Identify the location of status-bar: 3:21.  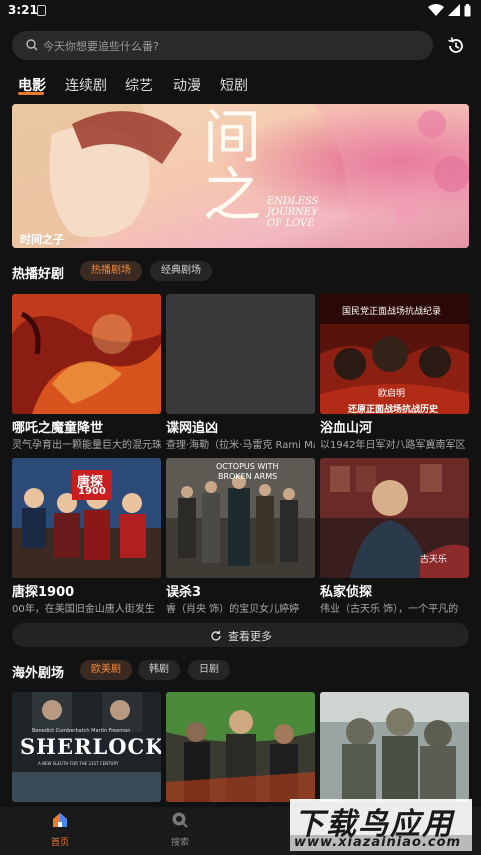
(240, 11).